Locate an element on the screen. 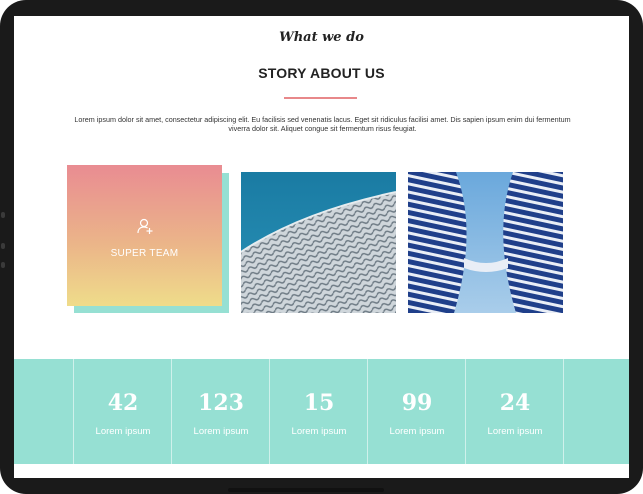  stat-item: 123 Lorem ipsum is located at coordinates (221, 411).